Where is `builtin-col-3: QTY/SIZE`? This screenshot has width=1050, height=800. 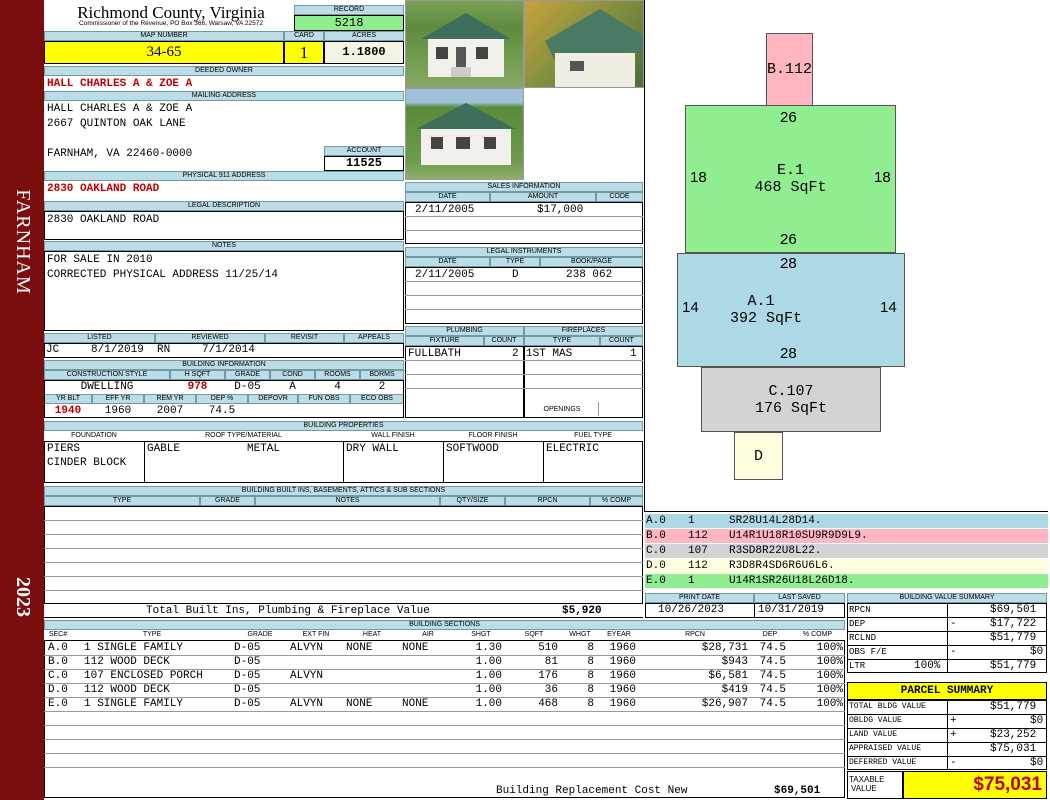
builtin-col-3: QTY/SIZE is located at coordinates (472, 501).